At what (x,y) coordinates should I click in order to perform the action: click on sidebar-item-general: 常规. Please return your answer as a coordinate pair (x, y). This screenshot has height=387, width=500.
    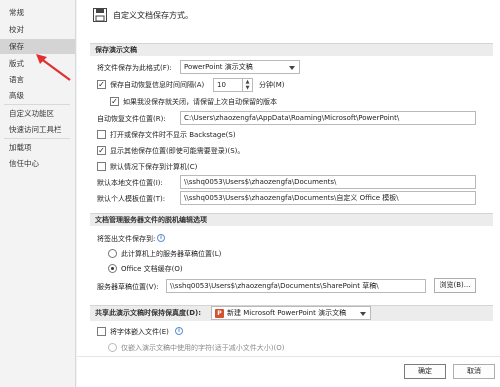
    Looking at the image, I should click on (37, 12).